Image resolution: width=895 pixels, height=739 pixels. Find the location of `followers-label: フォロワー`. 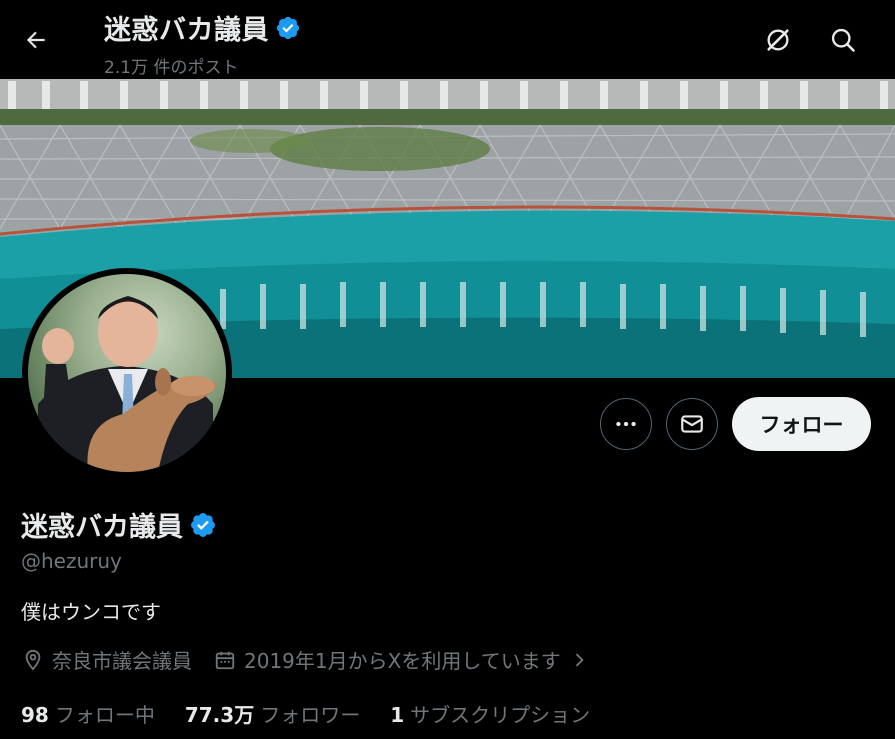

followers-label: フォロワー is located at coordinates (310, 715).